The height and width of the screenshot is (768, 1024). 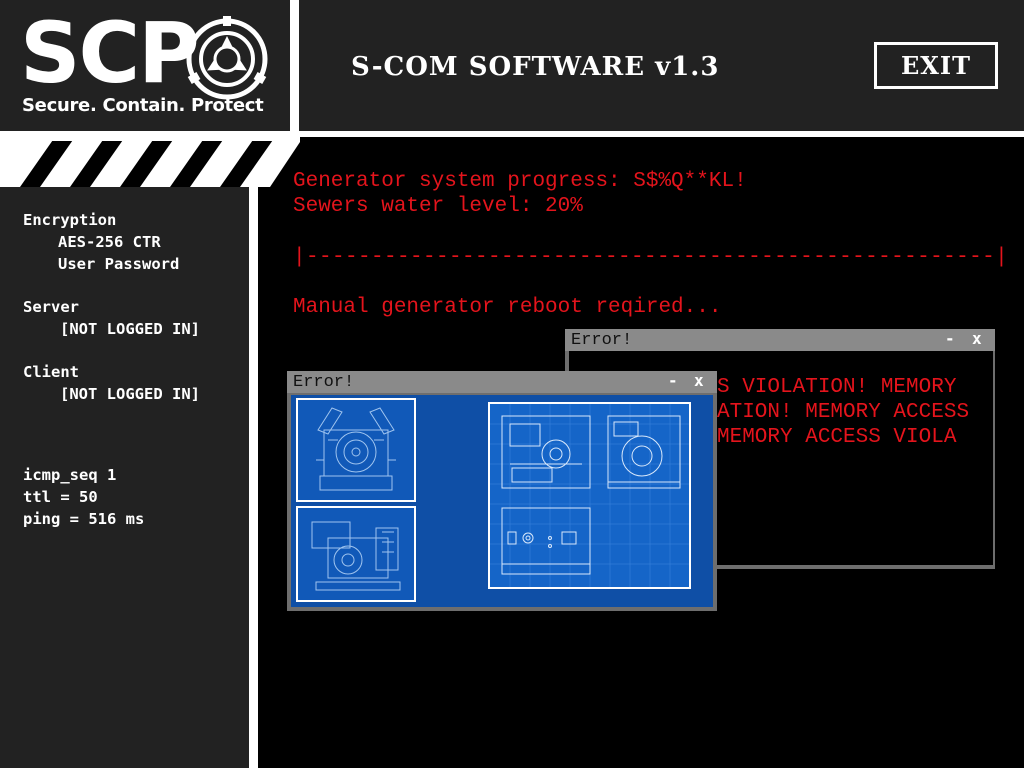 What do you see at coordinates (70, 475) in the screenshot?
I see `icmp-seq-readout: icmp_seq 1` at bounding box center [70, 475].